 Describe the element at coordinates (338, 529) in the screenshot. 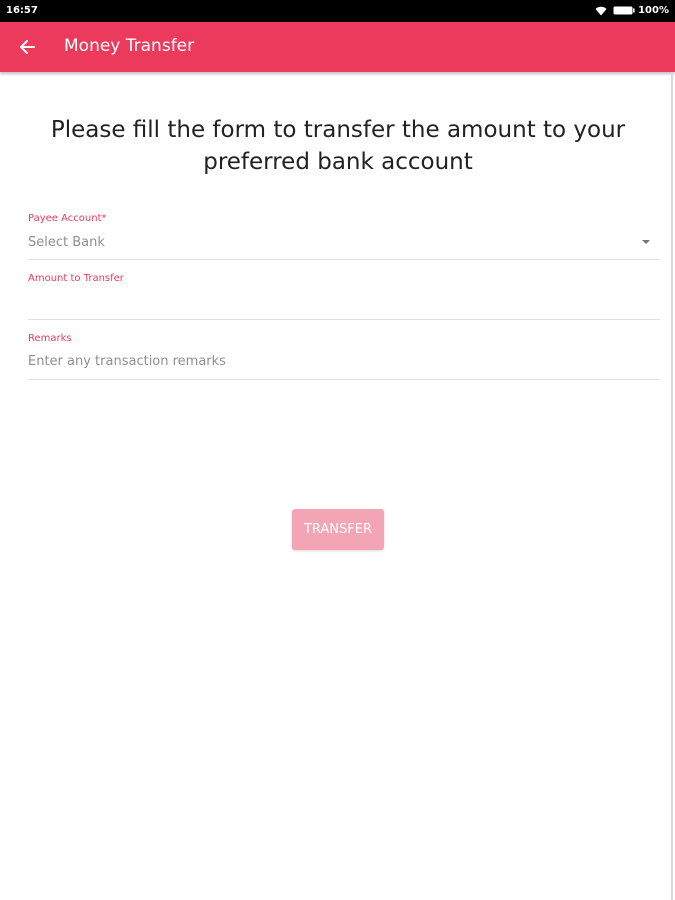

I see `transfer-button: TRANSFER` at that location.